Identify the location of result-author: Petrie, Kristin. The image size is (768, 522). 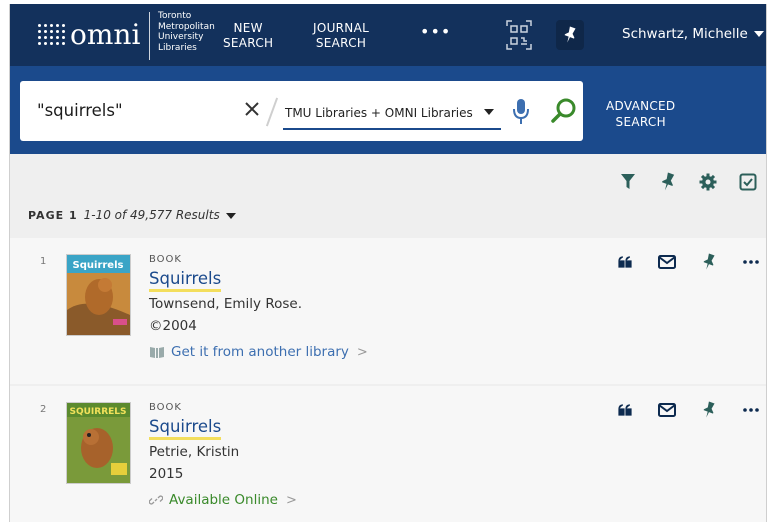
(194, 452).